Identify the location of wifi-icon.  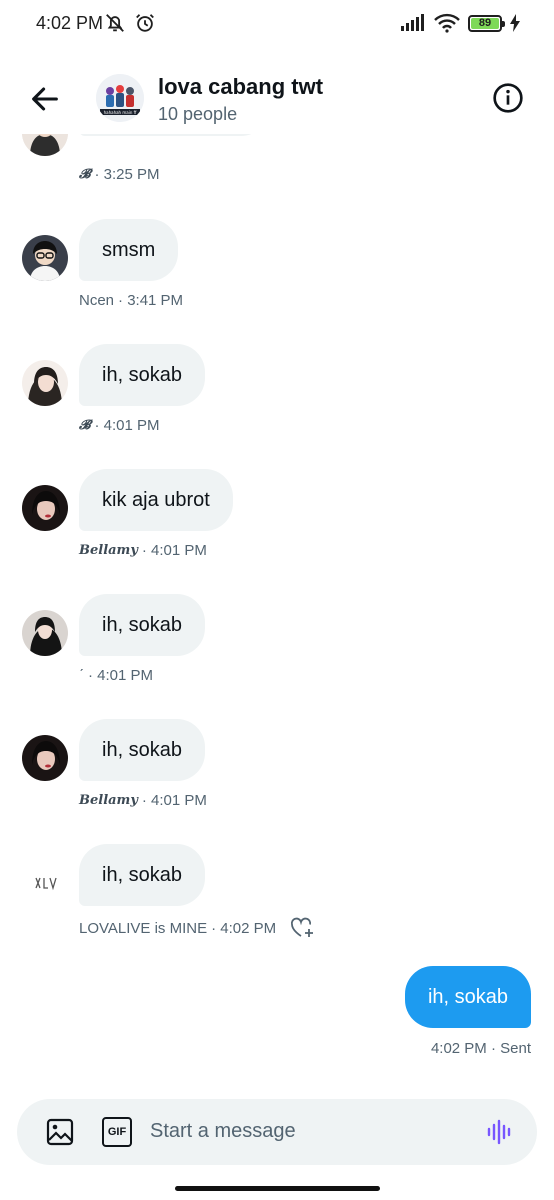
(447, 23).